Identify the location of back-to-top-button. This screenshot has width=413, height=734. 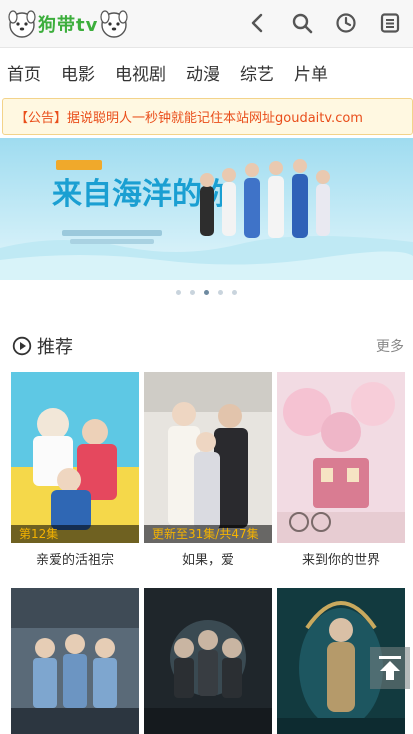
(390, 668).